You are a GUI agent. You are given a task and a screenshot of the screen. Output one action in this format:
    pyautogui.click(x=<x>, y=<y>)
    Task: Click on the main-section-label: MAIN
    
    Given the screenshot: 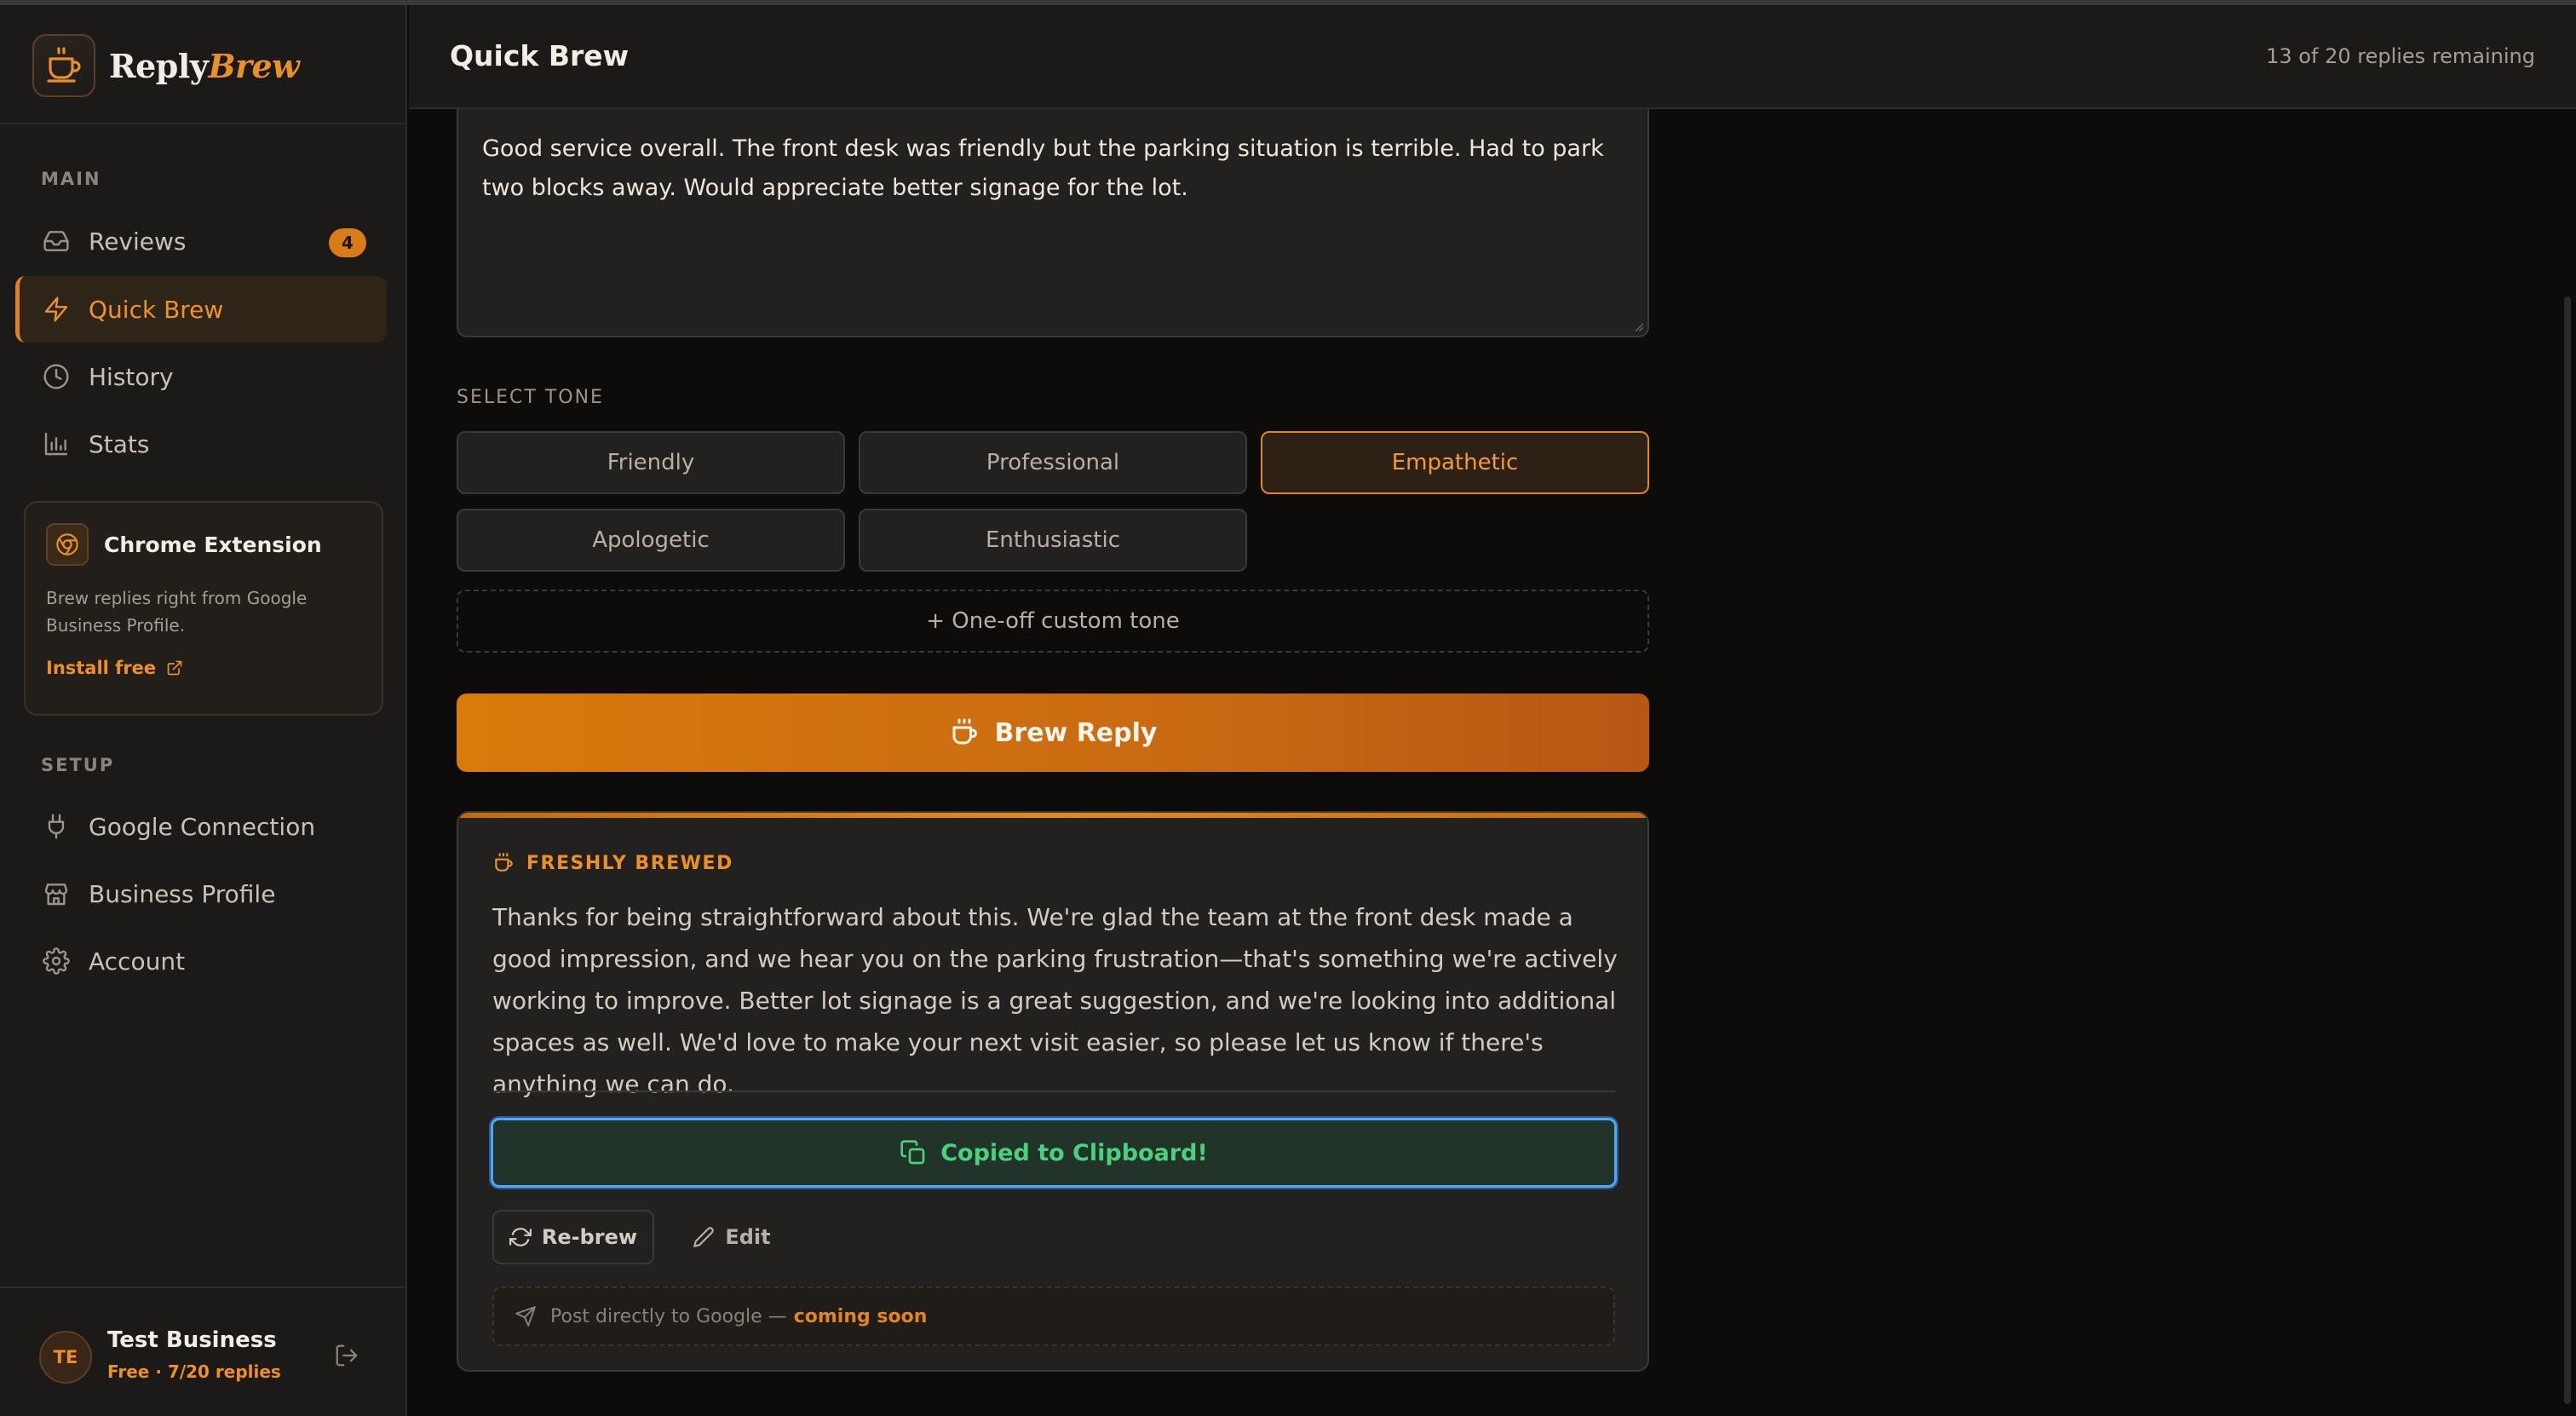 What is the action you would take?
    pyautogui.click(x=71, y=179)
    